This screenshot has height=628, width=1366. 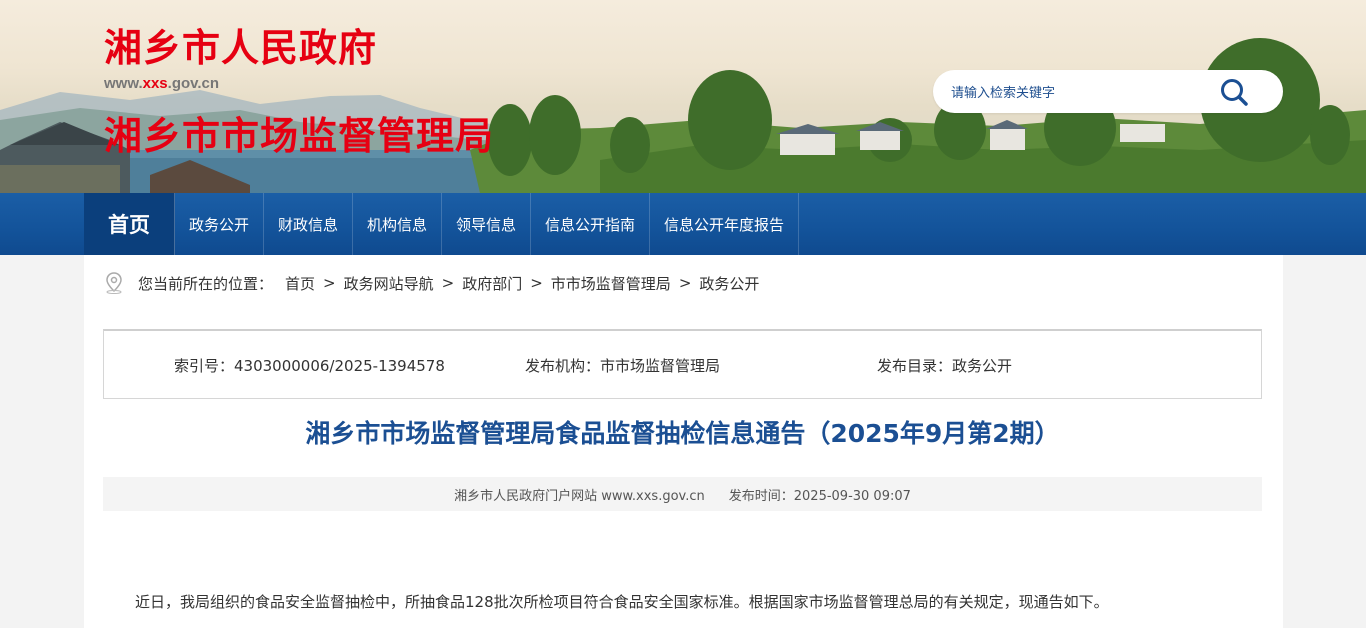 I want to click on nav-item-annual-report: 信息公开年度报告, so click(x=724, y=224).